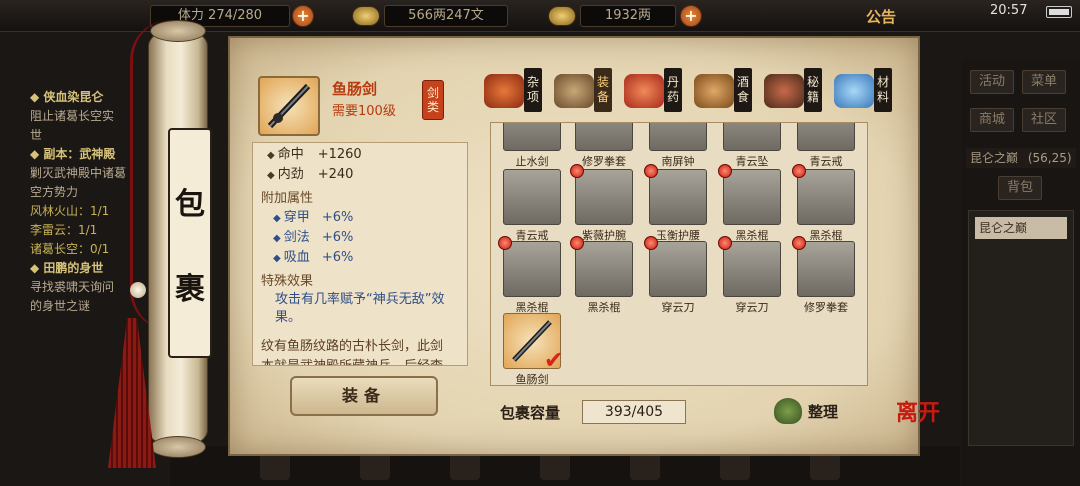 The image size is (1080, 486). What do you see at coordinates (178, 447) in the screenshot?
I see `scroll-cap-bottom` at bounding box center [178, 447].